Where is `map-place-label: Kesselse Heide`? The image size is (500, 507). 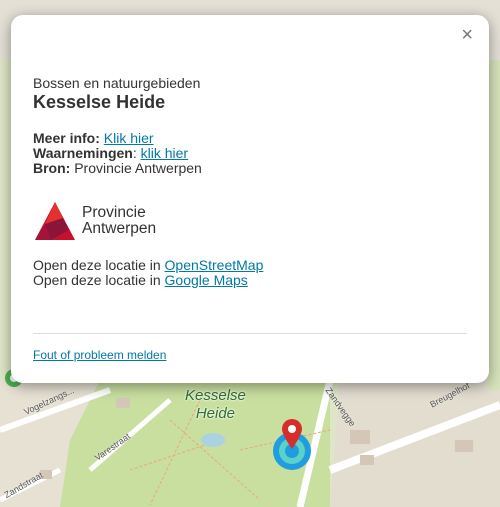
map-place-label: Kesselse Heide is located at coordinates (215, 405).